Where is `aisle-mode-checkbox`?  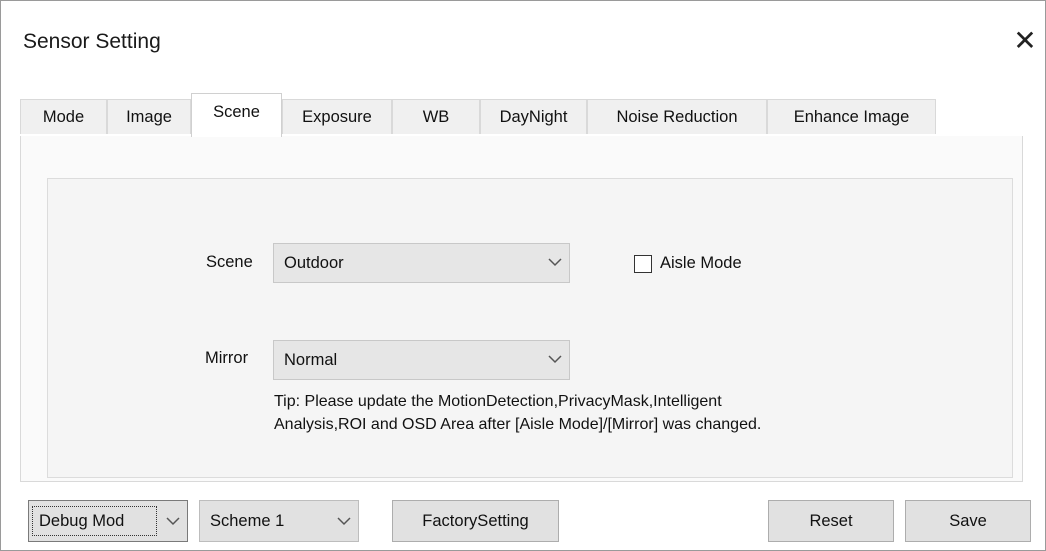
aisle-mode-checkbox is located at coordinates (643, 264).